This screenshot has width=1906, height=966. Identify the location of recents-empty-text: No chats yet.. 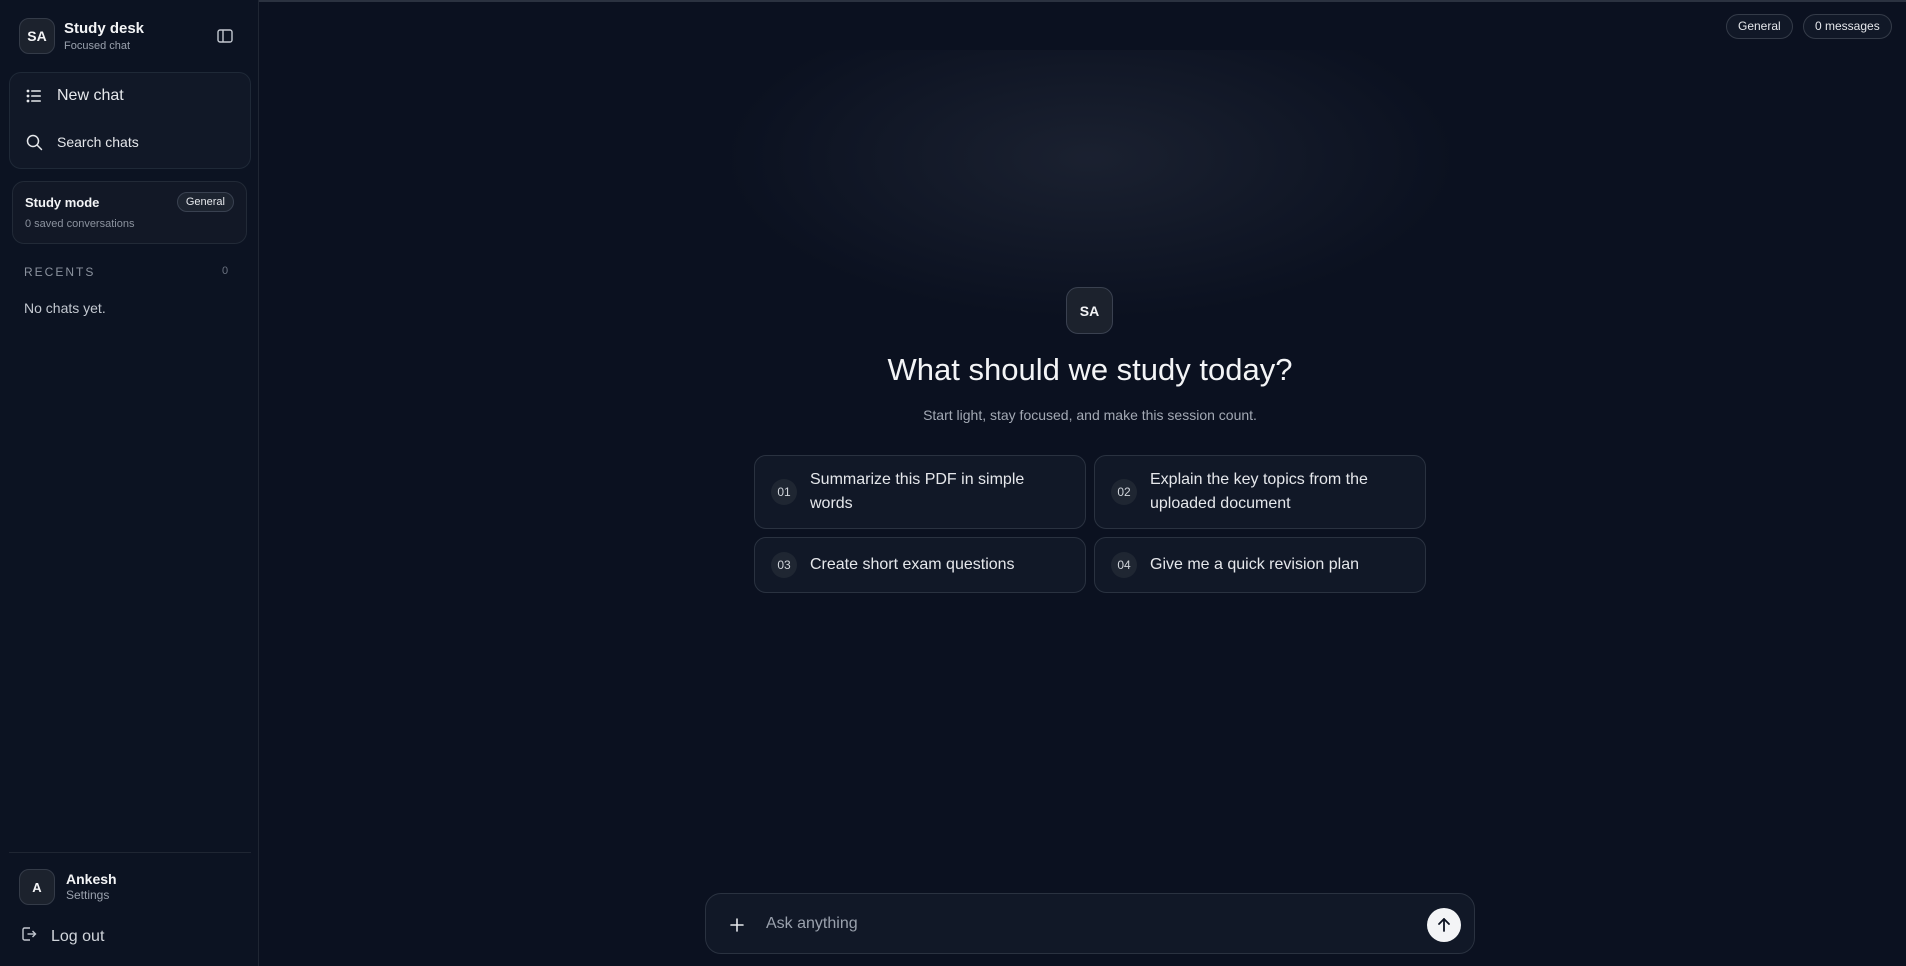
(65, 308).